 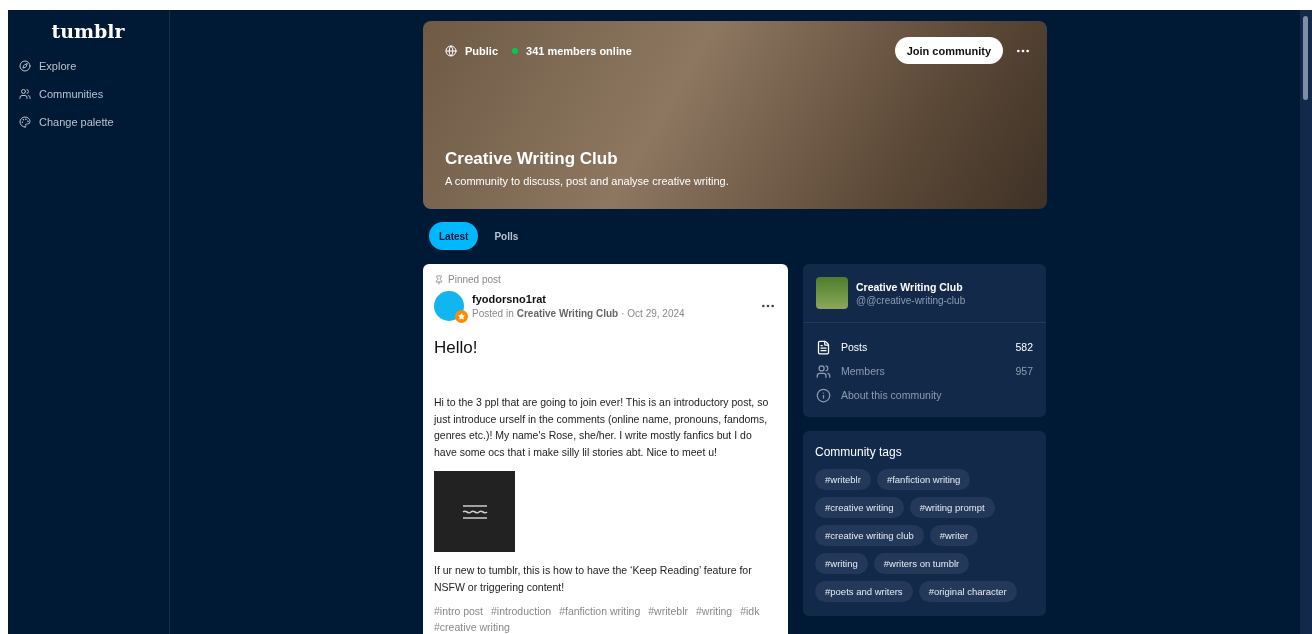 What do you see at coordinates (952, 507) in the screenshot?
I see `tag-chip: #writing prompt` at bounding box center [952, 507].